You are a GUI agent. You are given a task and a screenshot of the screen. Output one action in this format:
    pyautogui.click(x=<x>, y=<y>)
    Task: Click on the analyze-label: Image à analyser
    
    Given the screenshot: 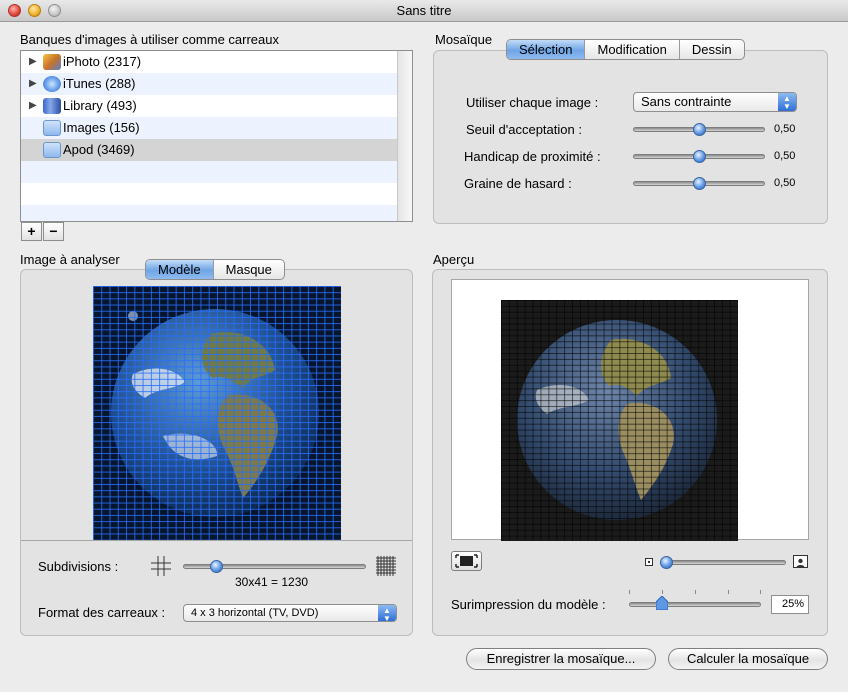 What is the action you would take?
    pyautogui.click(x=70, y=259)
    